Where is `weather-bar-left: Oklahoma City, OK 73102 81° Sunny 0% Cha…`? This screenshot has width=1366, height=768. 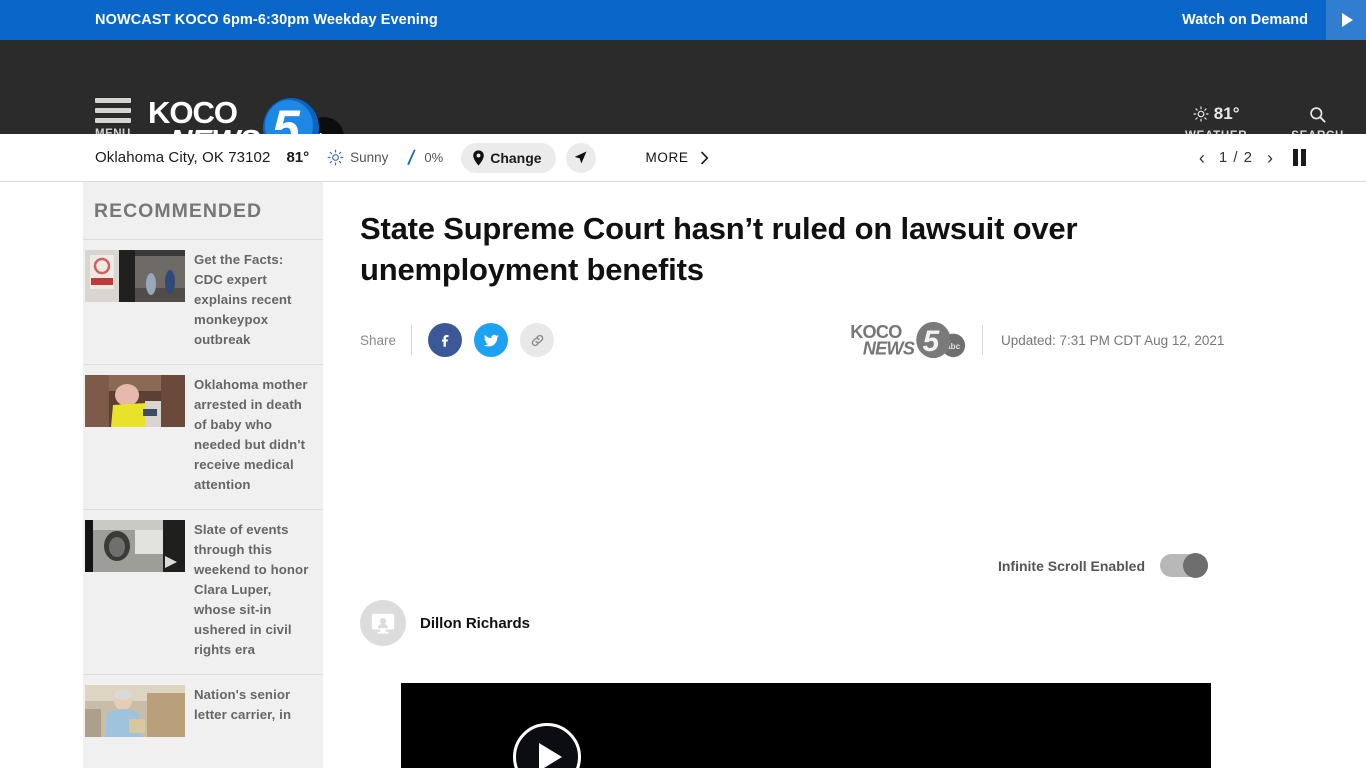 weather-bar-left: Oklahoma City, OK 73102 81° Sunny 0% Cha… is located at coordinates (402, 157).